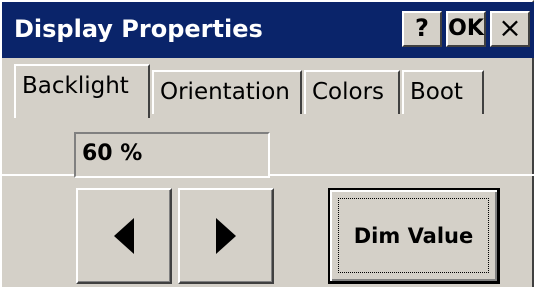 This screenshot has width=534, height=287. What do you see at coordinates (227, 92) in the screenshot?
I see `tab-orientation: Orientation` at bounding box center [227, 92].